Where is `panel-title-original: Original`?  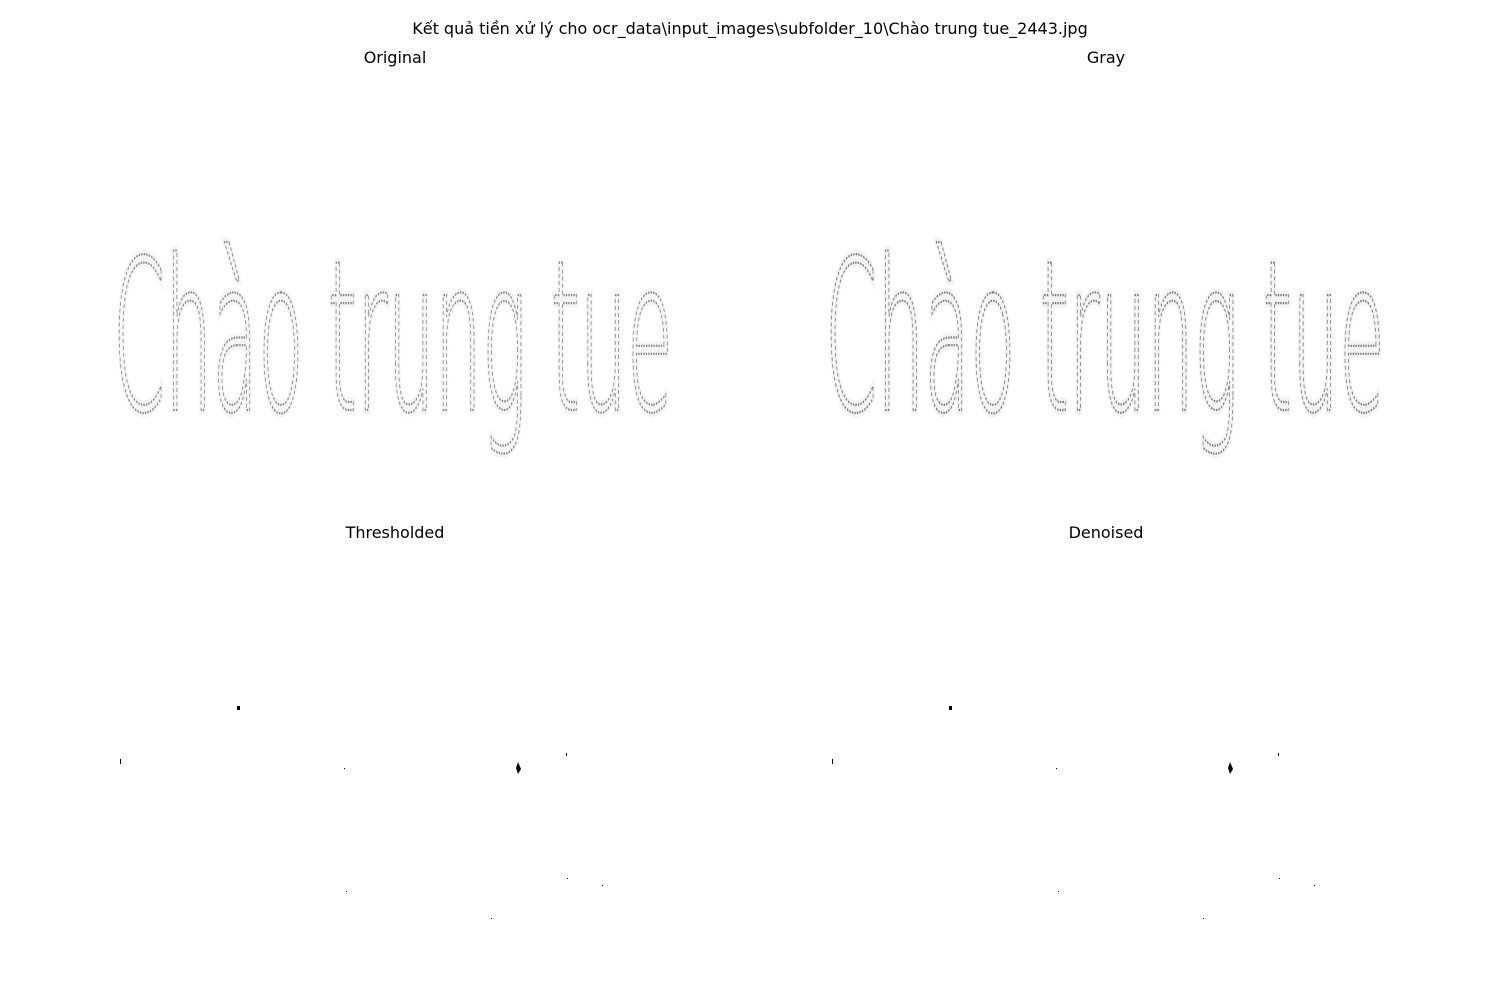
panel-title-original: Original is located at coordinates (395, 57).